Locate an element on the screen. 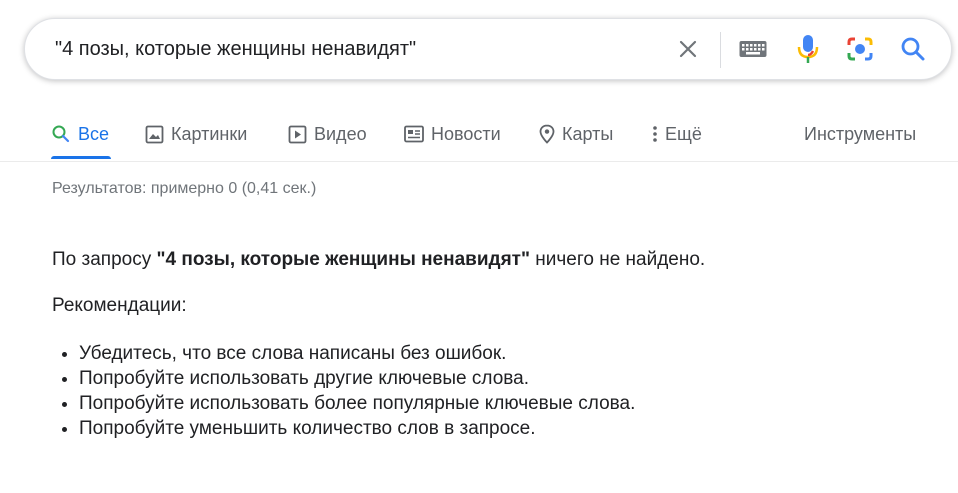  tab-label: Ещё is located at coordinates (683, 133).